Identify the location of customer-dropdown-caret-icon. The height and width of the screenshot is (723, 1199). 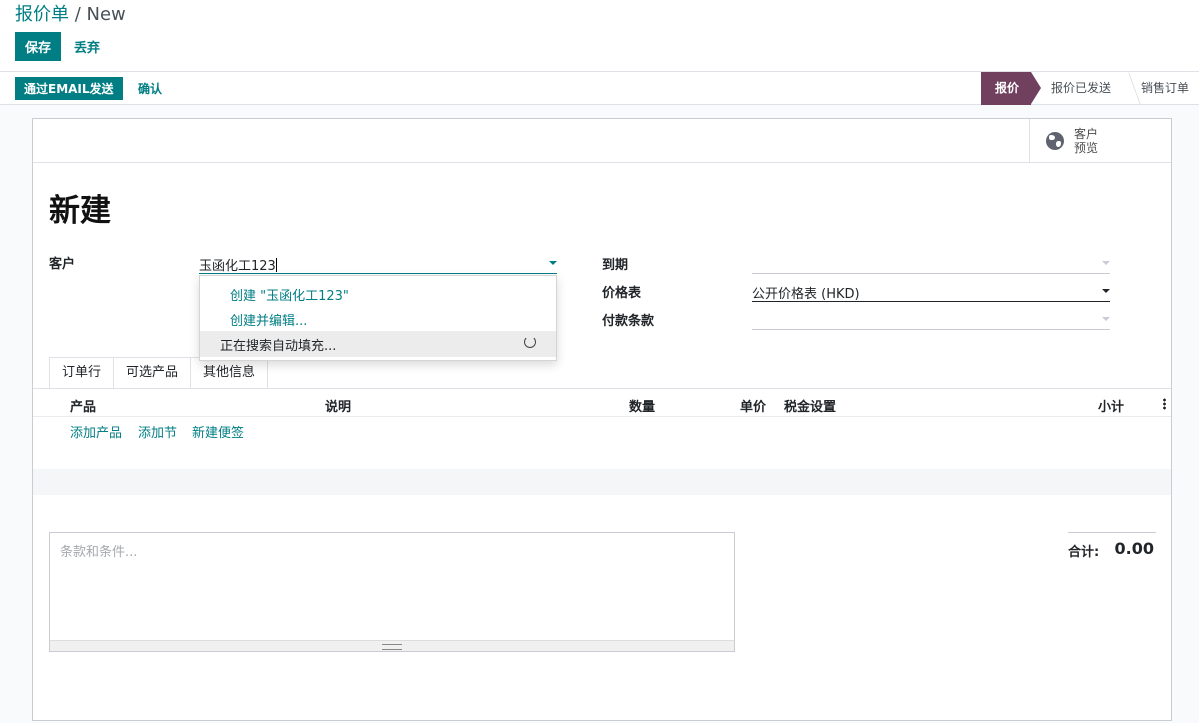
(553, 263).